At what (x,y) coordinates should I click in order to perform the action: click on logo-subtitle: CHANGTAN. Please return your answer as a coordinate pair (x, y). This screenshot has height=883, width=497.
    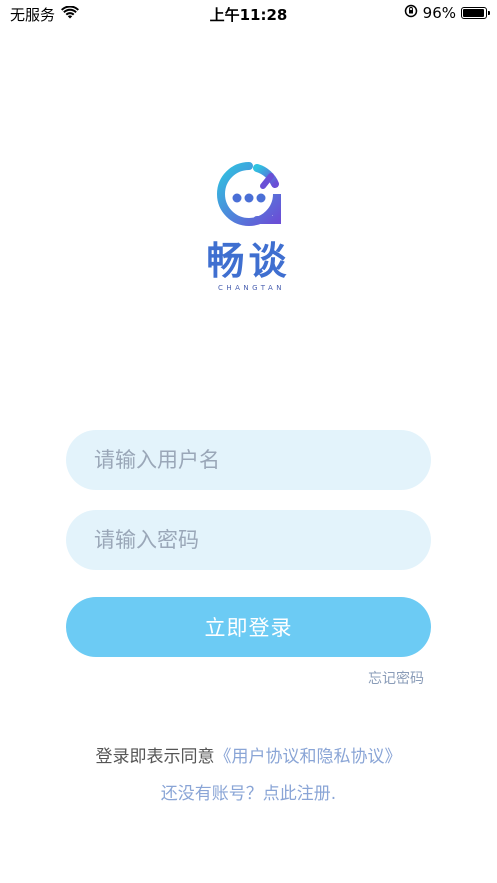
    Looking at the image, I should click on (251, 288).